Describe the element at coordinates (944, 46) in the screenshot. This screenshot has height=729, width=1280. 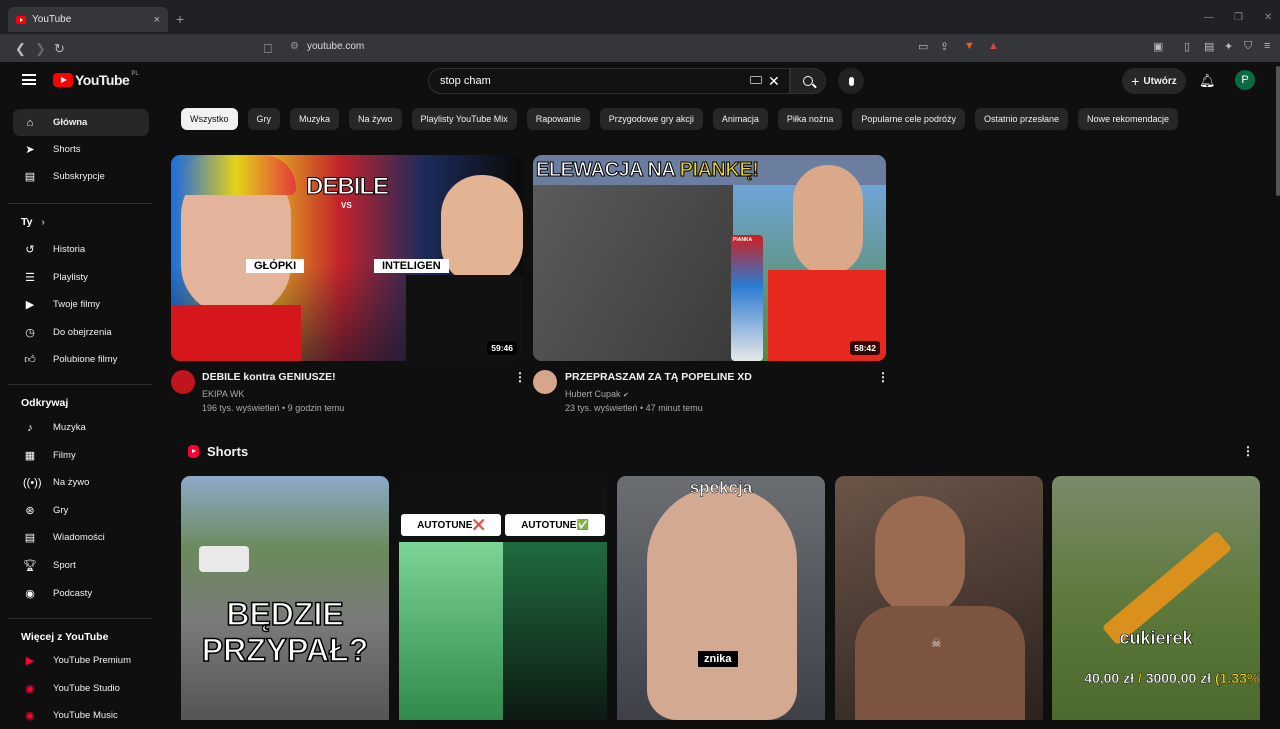
I see `share-icon: ⇪` at that location.